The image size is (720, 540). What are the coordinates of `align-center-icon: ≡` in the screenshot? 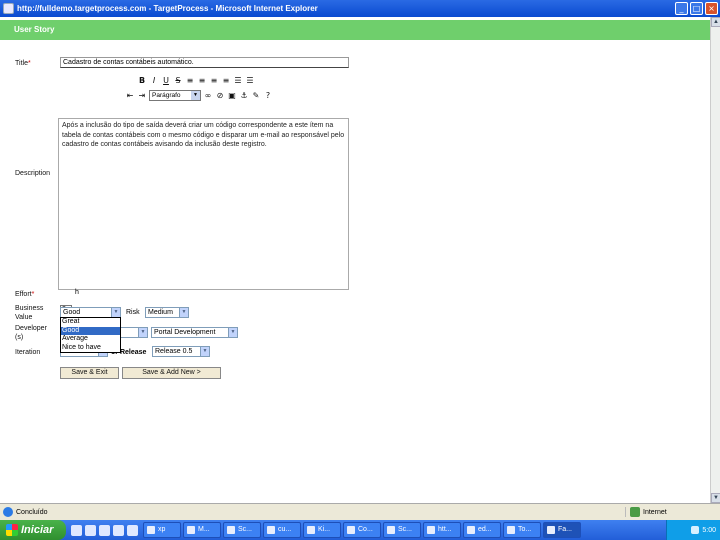 It's located at (202, 81).